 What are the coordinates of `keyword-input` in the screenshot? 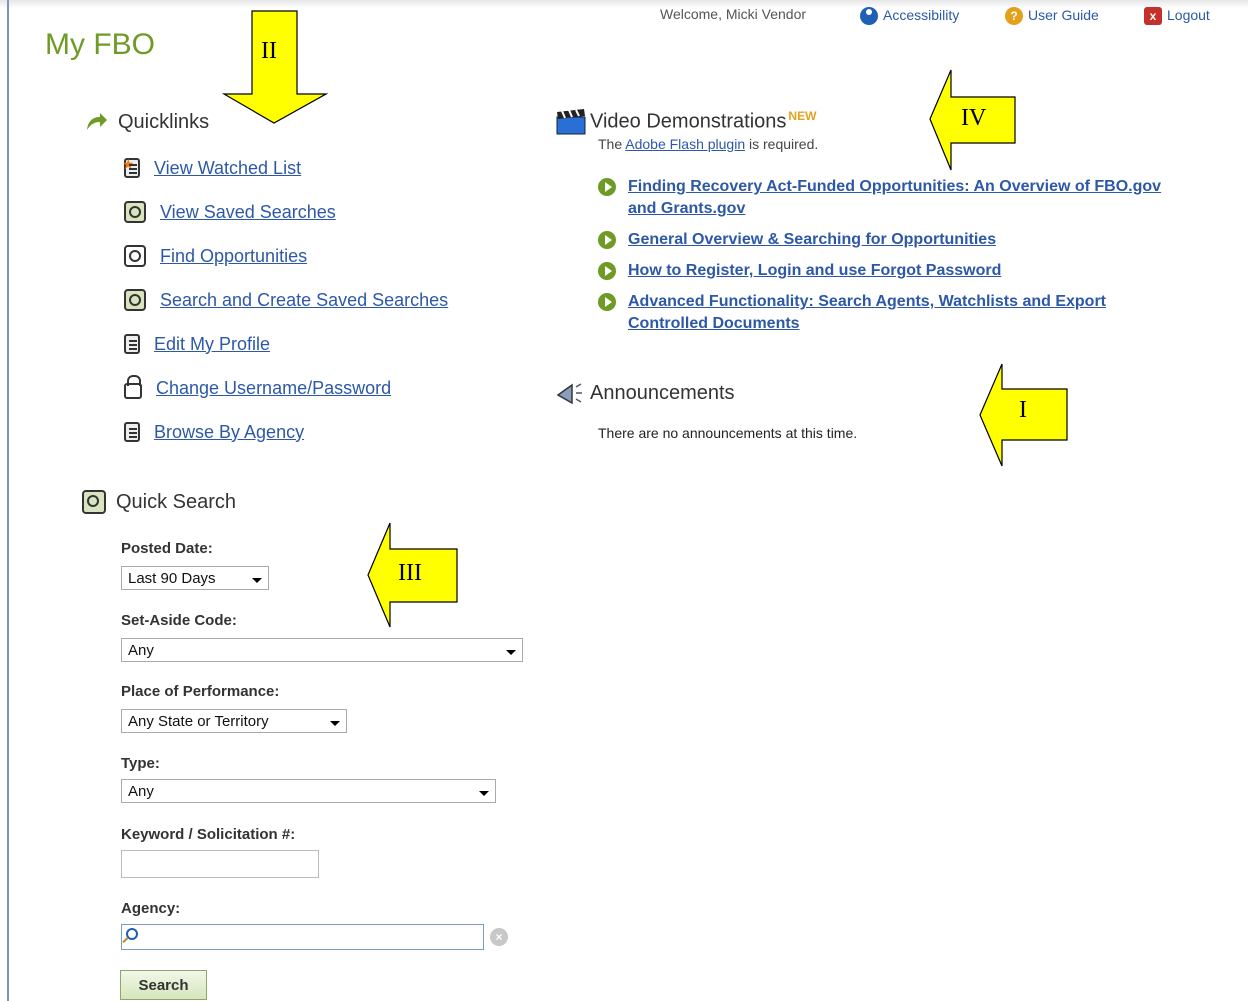 It's located at (220, 864).